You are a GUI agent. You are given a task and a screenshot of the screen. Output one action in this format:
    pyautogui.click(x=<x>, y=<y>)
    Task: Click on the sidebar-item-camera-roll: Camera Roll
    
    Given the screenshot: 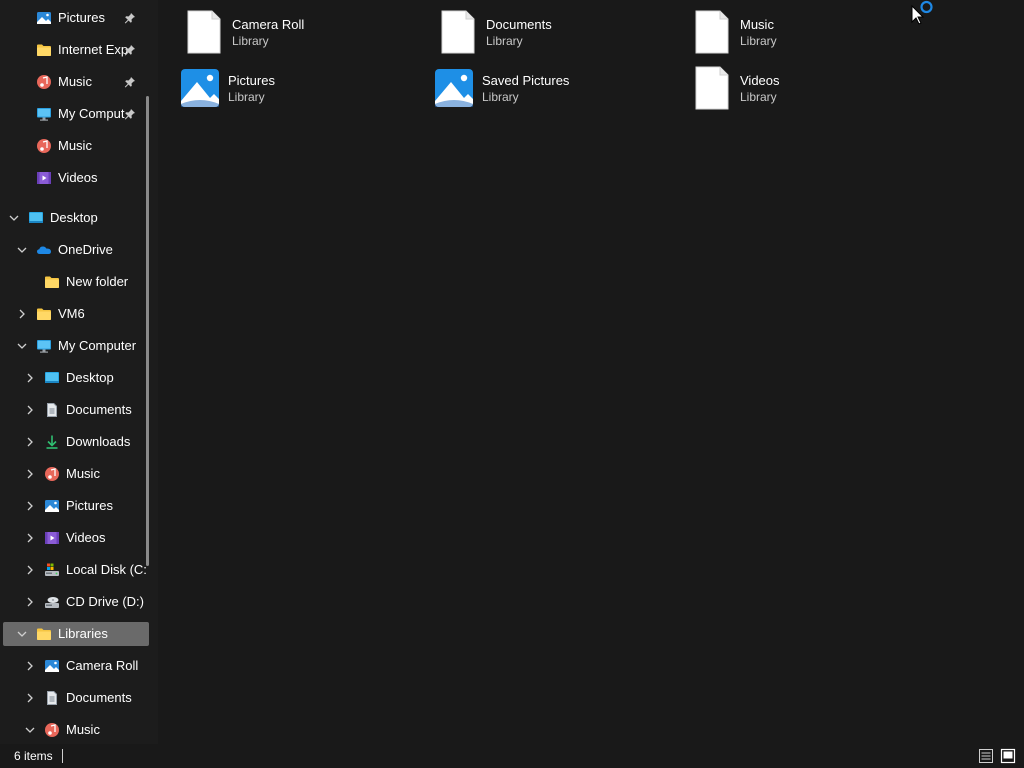 What is the action you would take?
    pyautogui.click(x=73, y=666)
    